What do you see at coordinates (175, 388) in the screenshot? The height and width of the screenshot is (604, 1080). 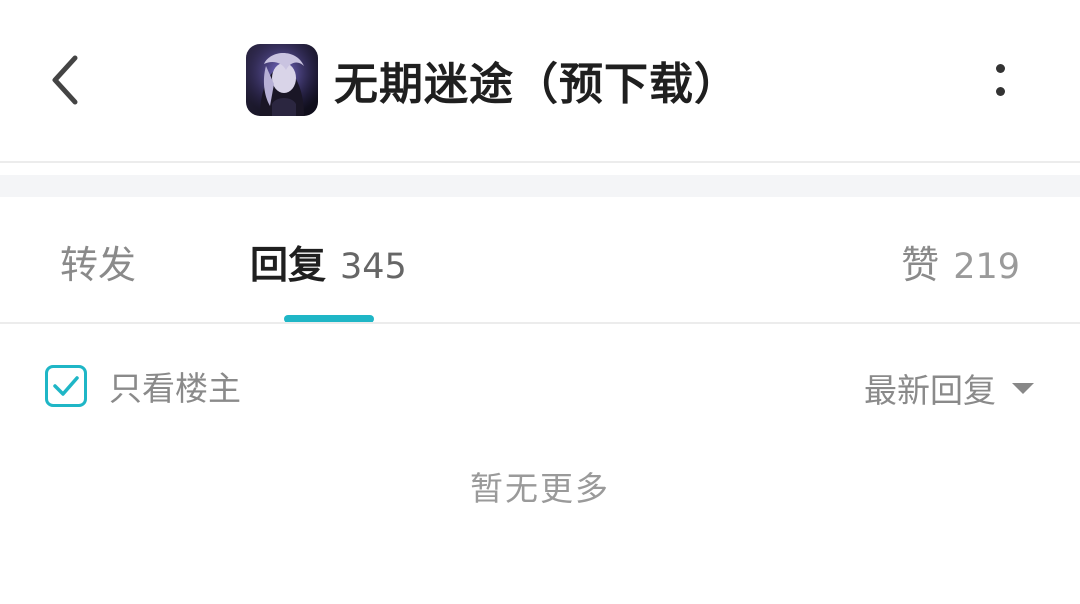 I see `only-owner-label: 只看楼主` at bounding box center [175, 388].